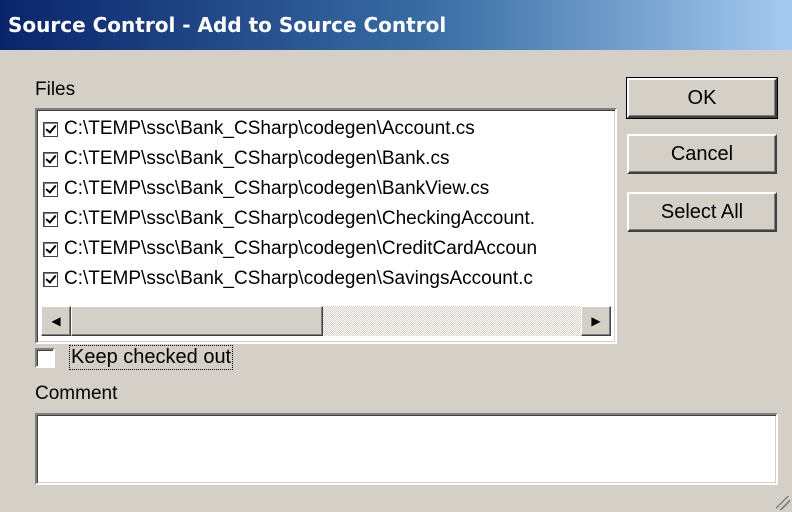 This screenshot has width=792, height=512. I want to click on cancel-button-label: Cancel, so click(702, 153).